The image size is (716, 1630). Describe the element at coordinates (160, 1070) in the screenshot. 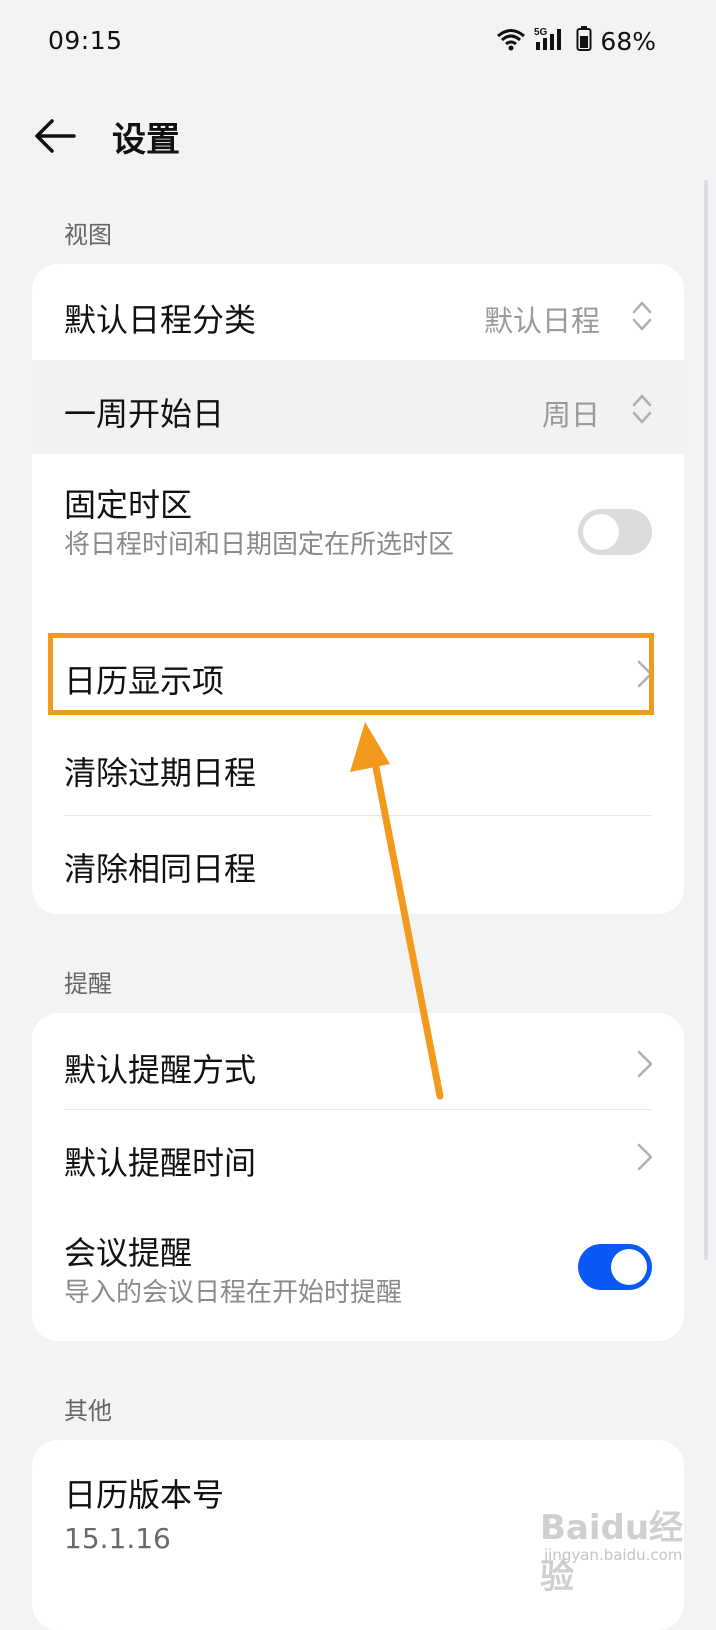

I see `setting-title: 默认提醒方式` at that location.